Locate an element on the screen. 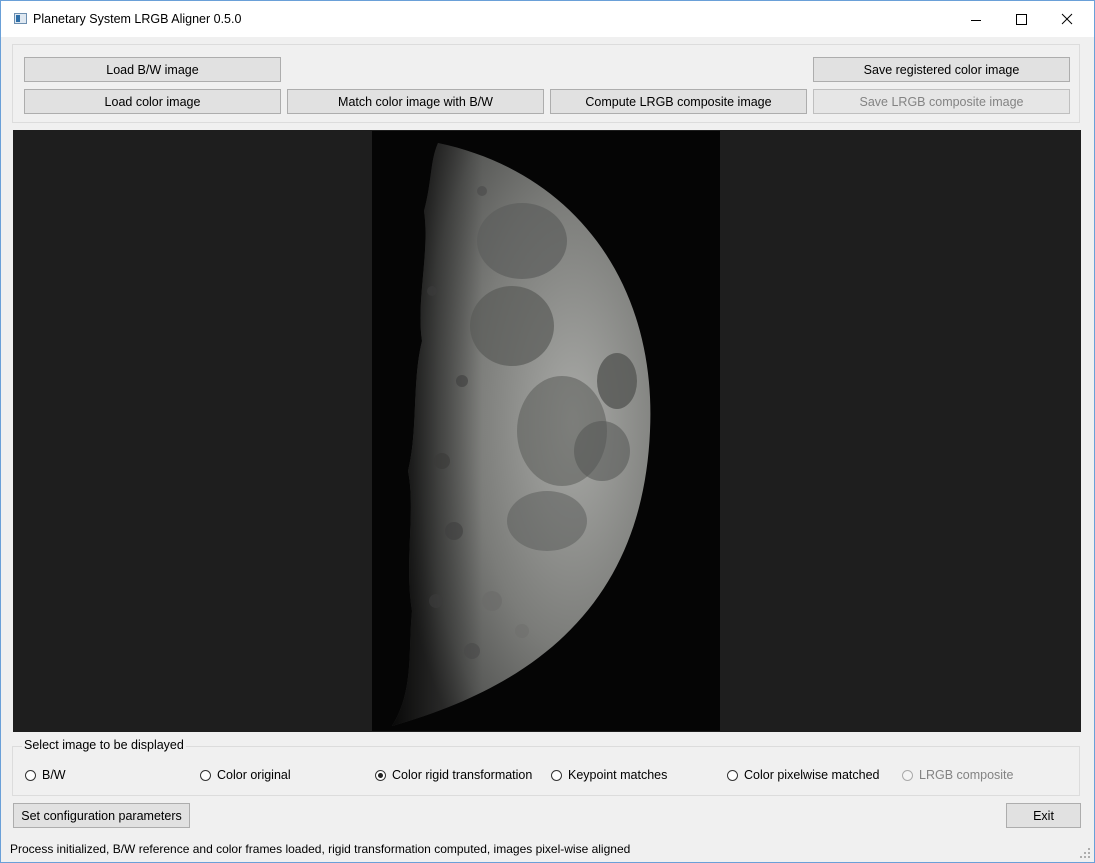 This screenshot has height=863, width=1095. minimize-icon is located at coordinates (976, 20).